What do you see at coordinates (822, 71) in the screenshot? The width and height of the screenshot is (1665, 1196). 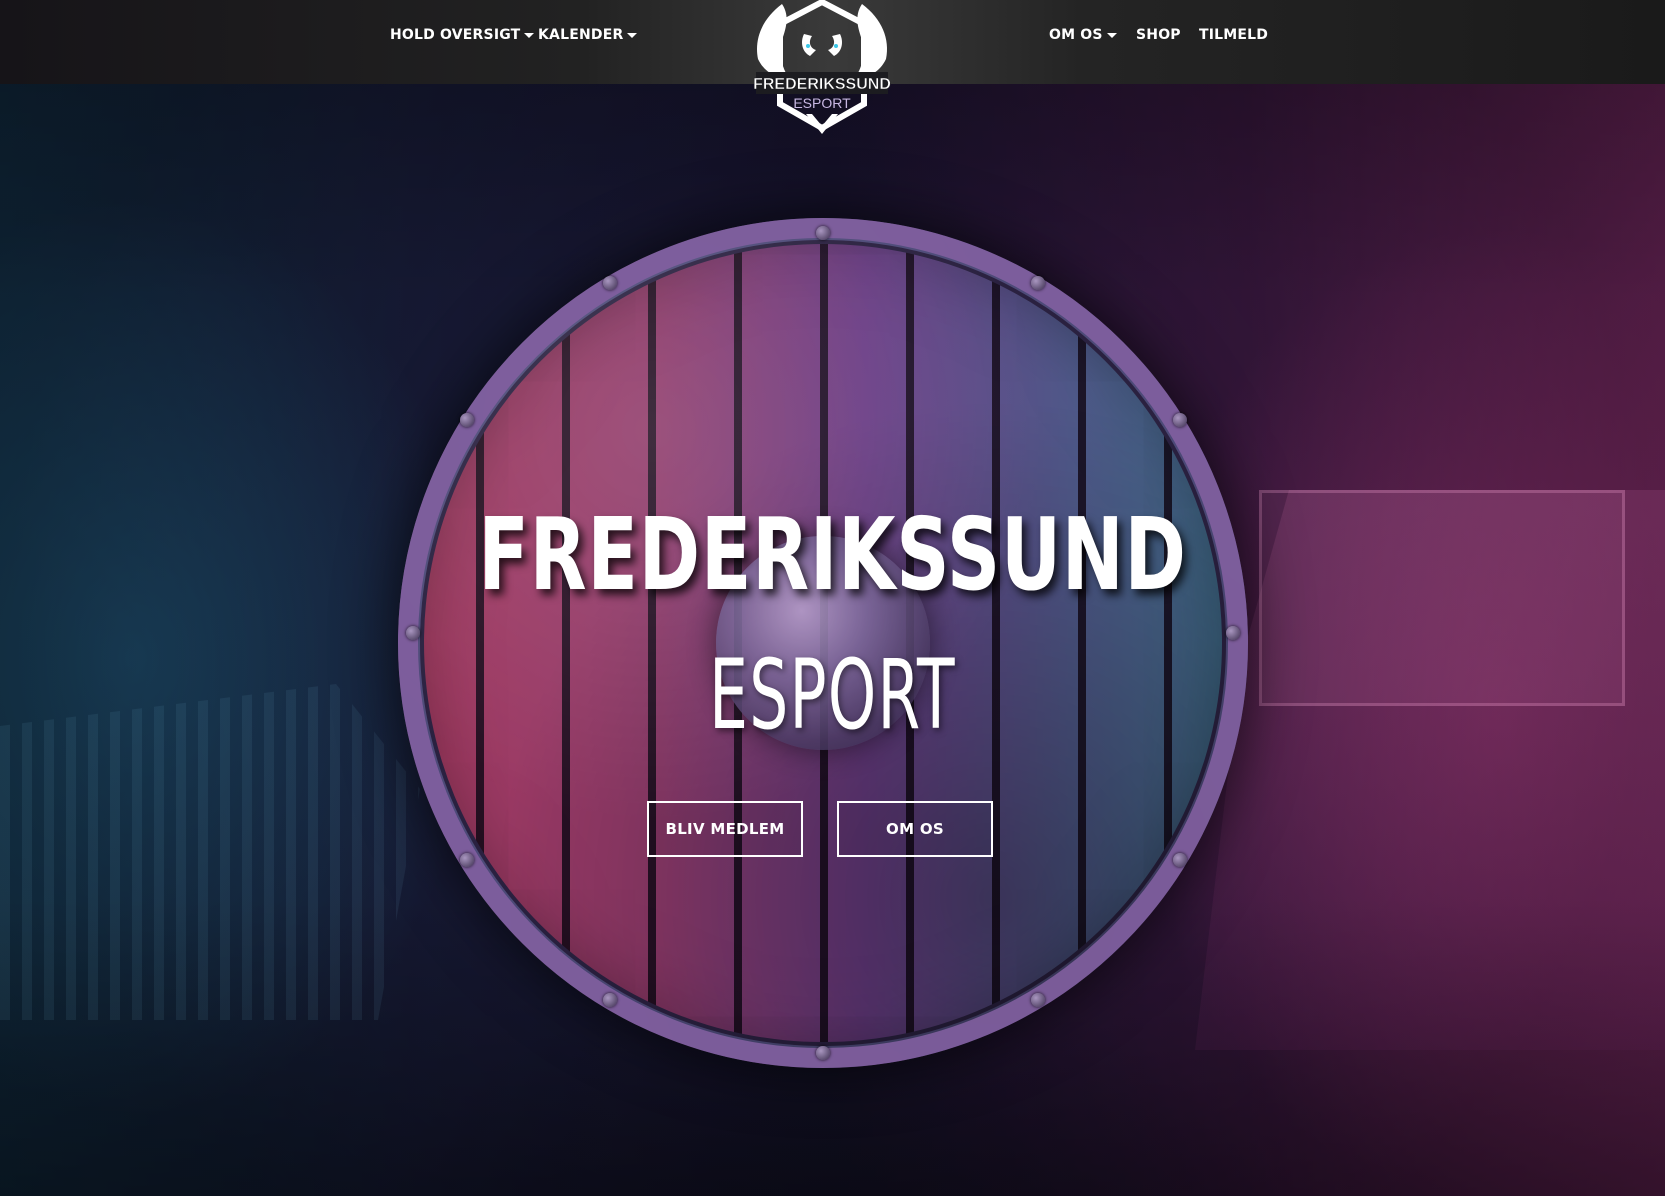 I see `frederikssund-esport-logo: FREDERIKSSUND ESPORT` at bounding box center [822, 71].